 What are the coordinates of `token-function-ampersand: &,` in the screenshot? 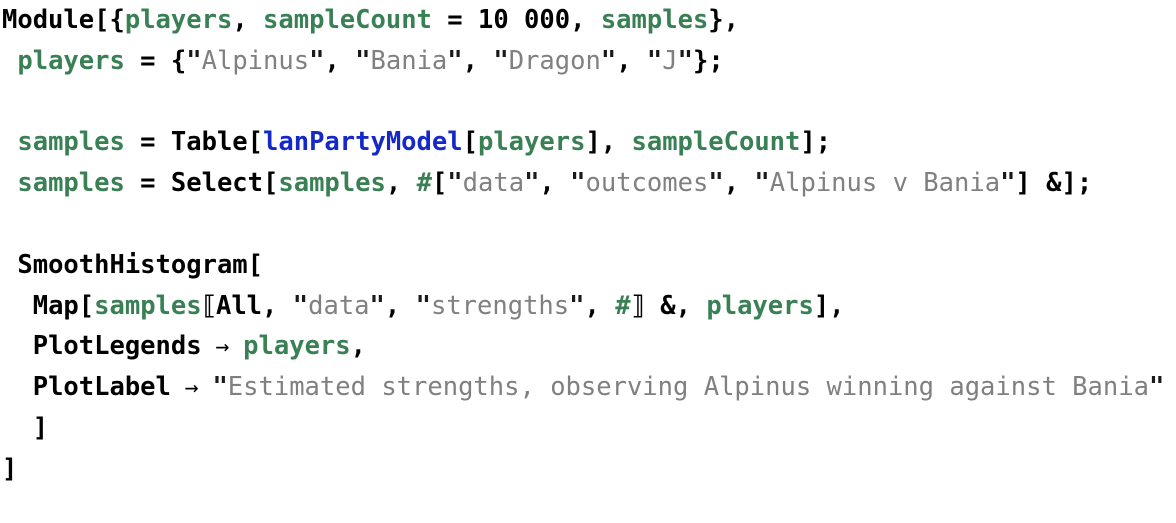 It's located at (675, 305).